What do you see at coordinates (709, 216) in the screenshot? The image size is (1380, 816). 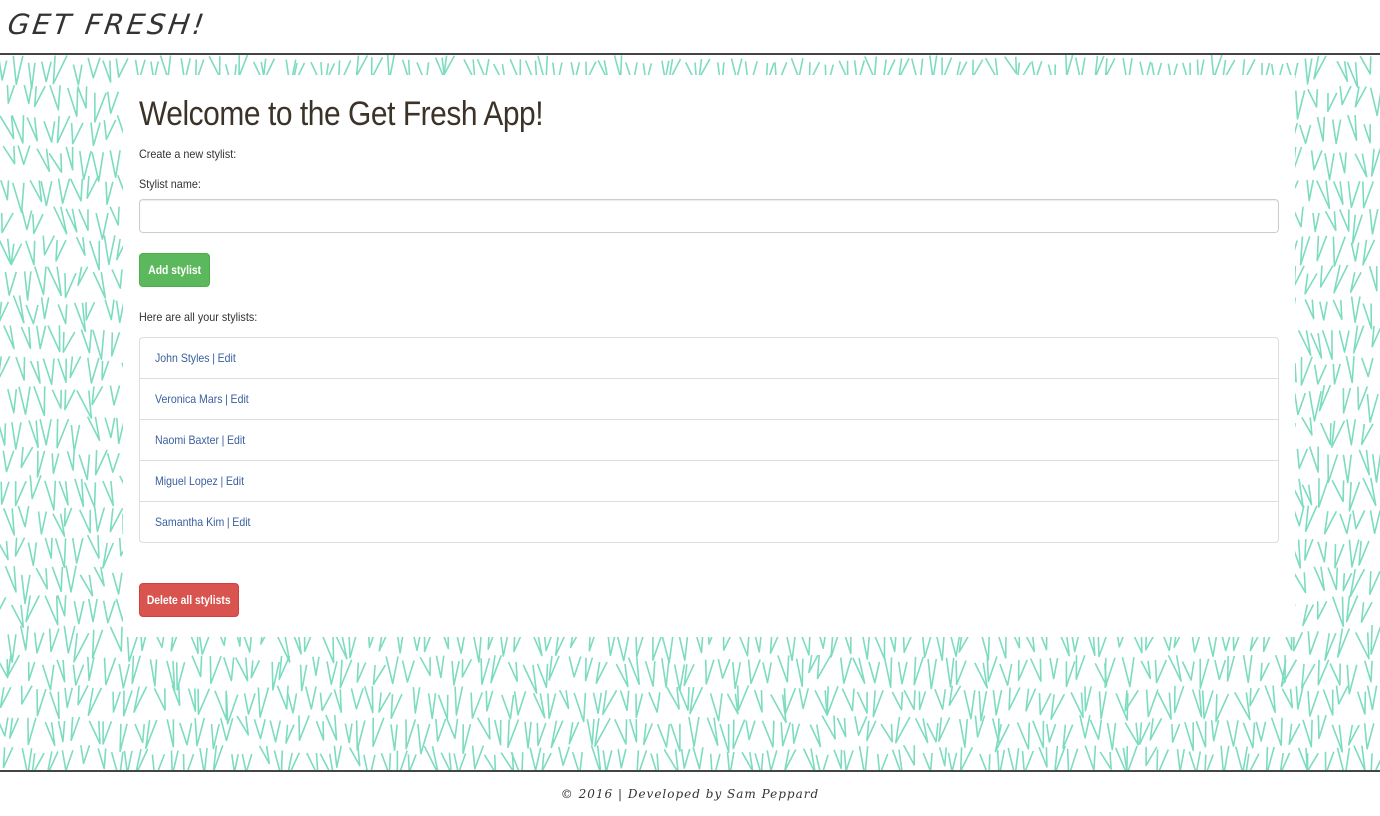 I see `stylist-name-input` at bounding box center [709, 216].